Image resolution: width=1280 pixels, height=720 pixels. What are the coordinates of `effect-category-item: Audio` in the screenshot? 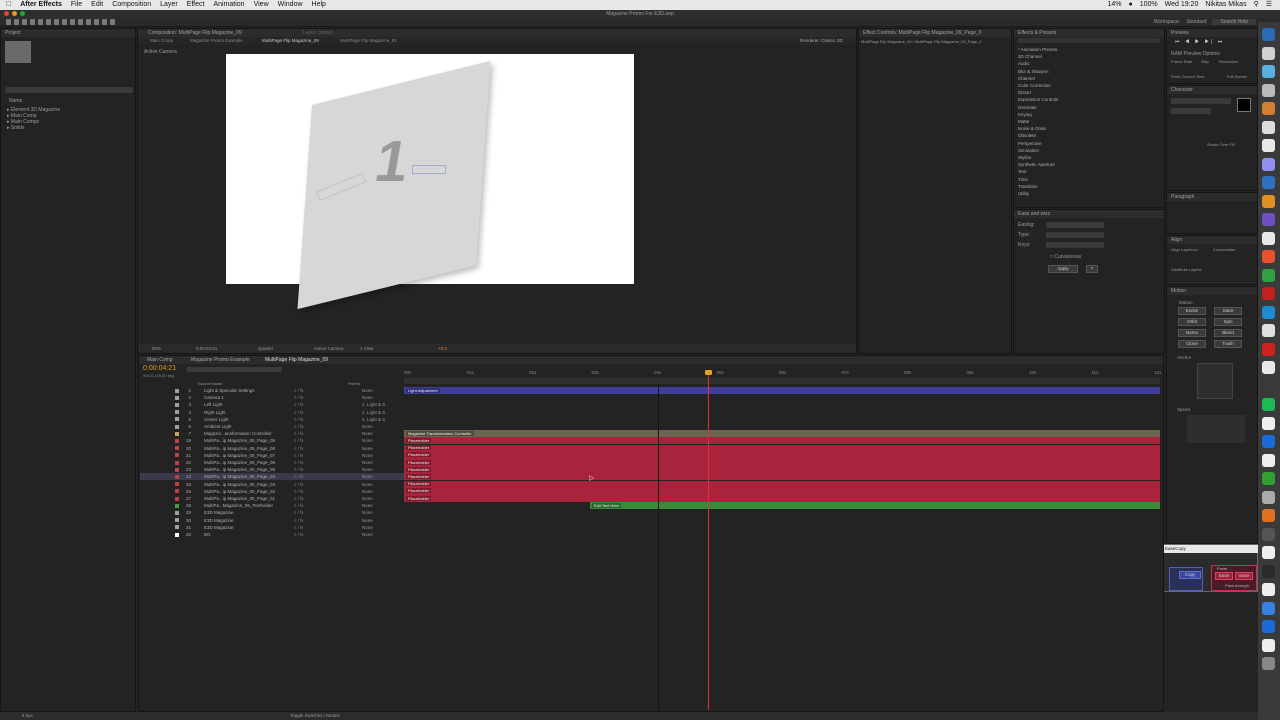 It's located at (1090, 63).